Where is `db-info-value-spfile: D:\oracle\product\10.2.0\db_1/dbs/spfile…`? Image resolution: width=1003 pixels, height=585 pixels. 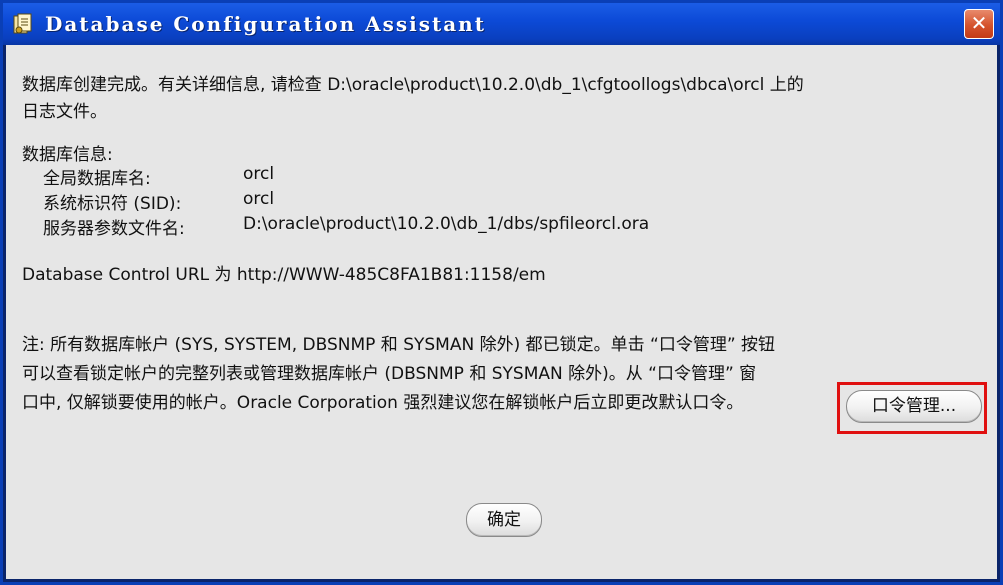
db-info-value-spfile: D:\oracle\product\10.2.0\db_1/dbs/spfile… is located at coordinates (446, 224).